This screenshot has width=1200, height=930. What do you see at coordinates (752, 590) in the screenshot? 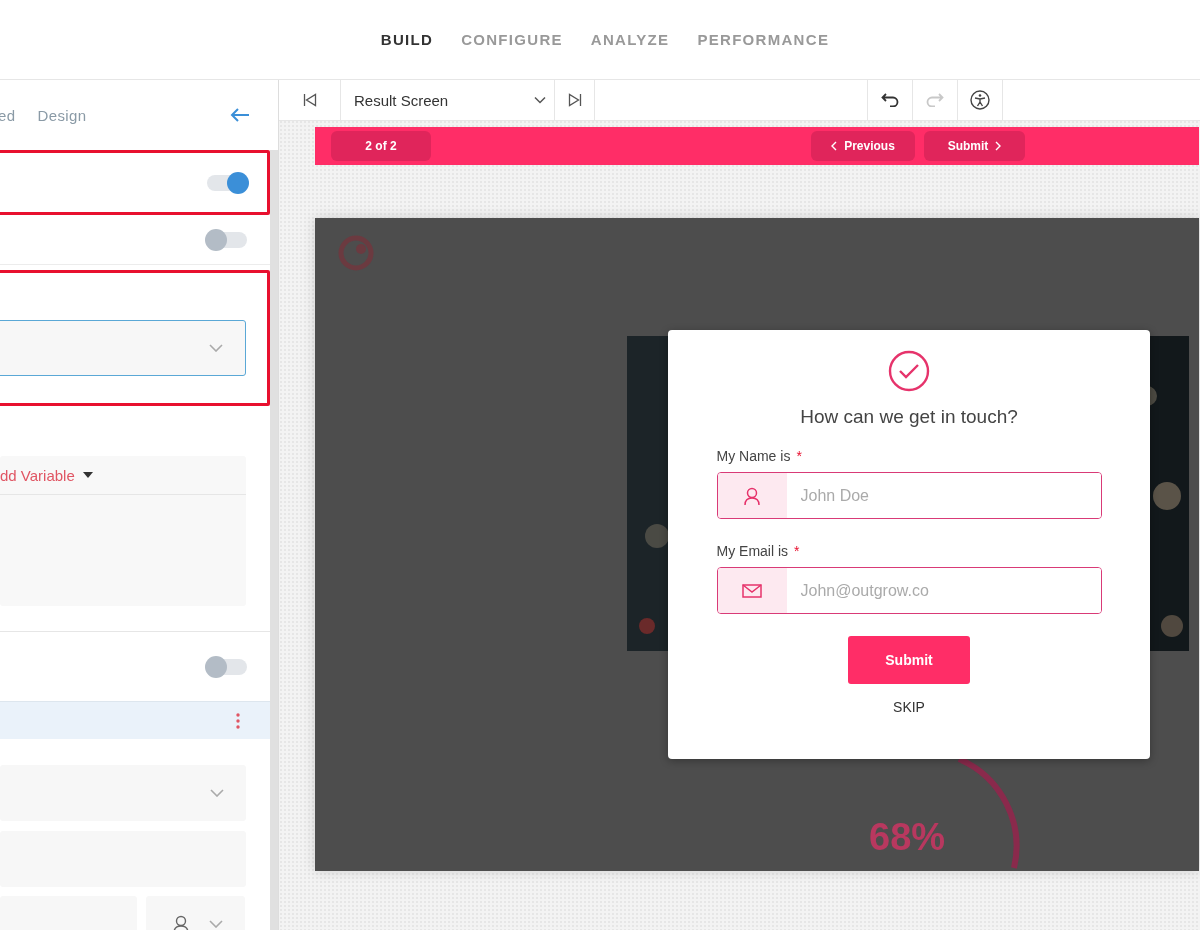
I see `envelope-icon` at bounding box center [752, 590].